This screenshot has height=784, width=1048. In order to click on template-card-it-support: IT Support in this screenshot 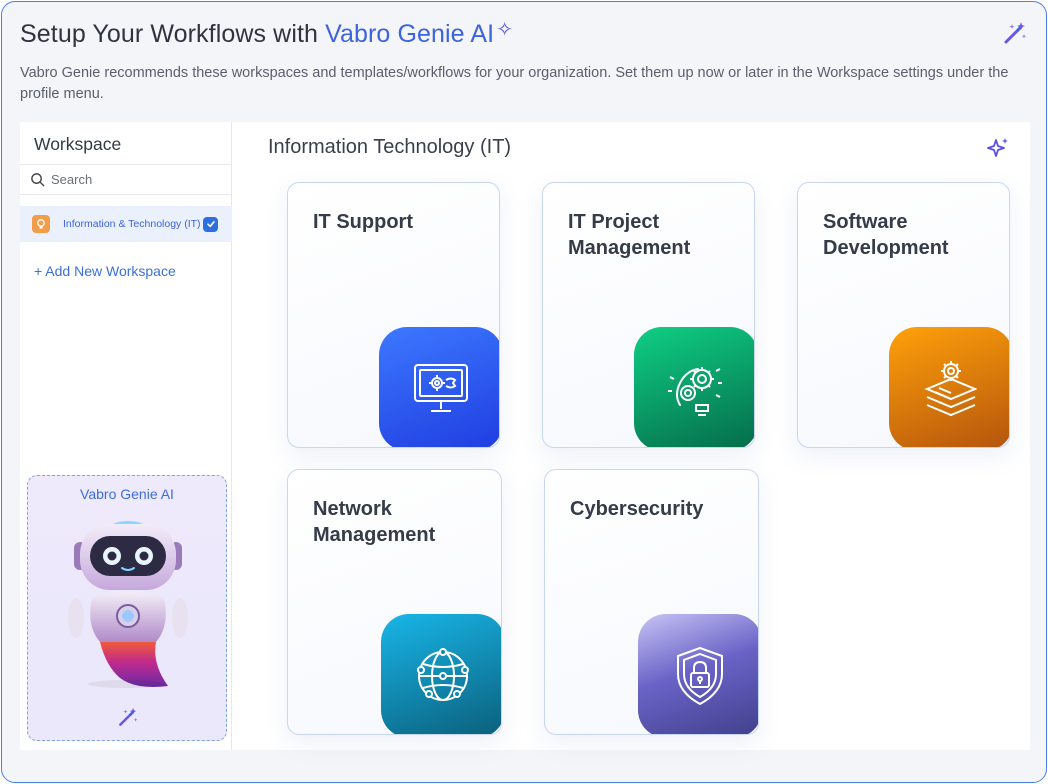, I will do `click(393, 315)`.